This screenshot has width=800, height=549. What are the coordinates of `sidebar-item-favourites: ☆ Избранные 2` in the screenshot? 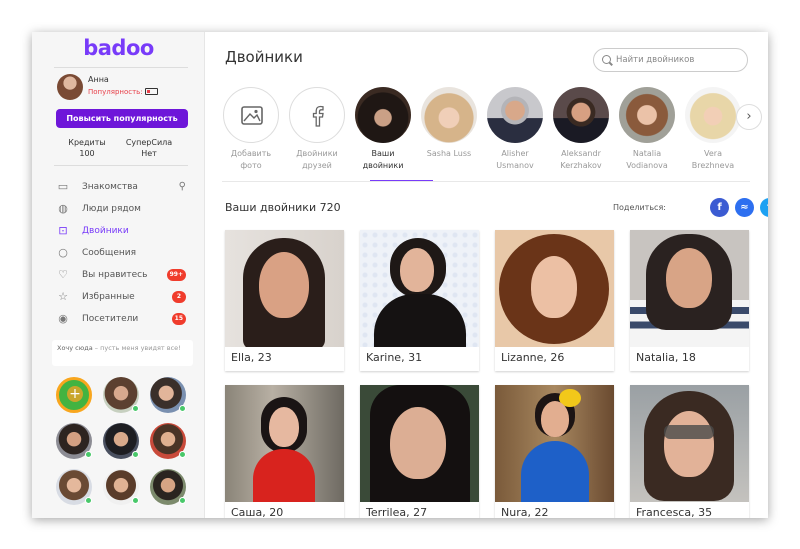 It's located at (123, 301).